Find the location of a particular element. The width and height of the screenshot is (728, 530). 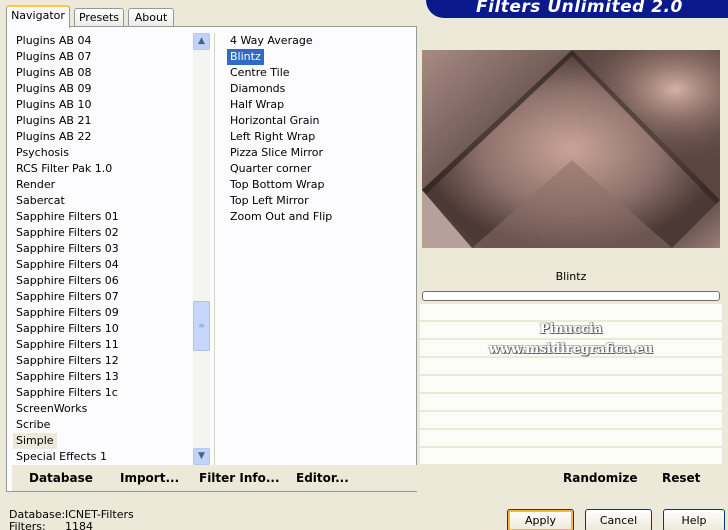

category-item: Plugins AB 04 is located at coordinates (104, 41).